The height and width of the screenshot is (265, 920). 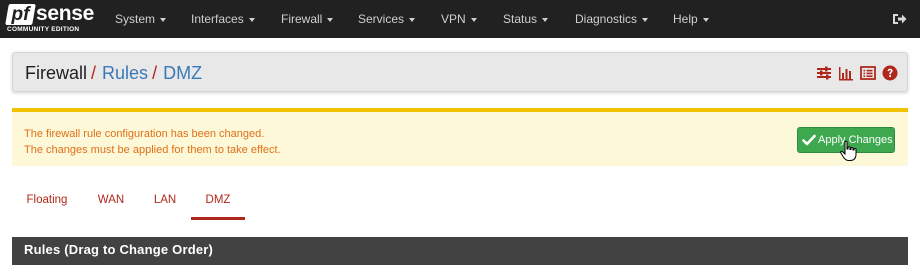 What do you see at coordinates (855, 140) in the screenshot?
I see `apply-changes-label: Apply Changes` at bounding box center [855, 140].